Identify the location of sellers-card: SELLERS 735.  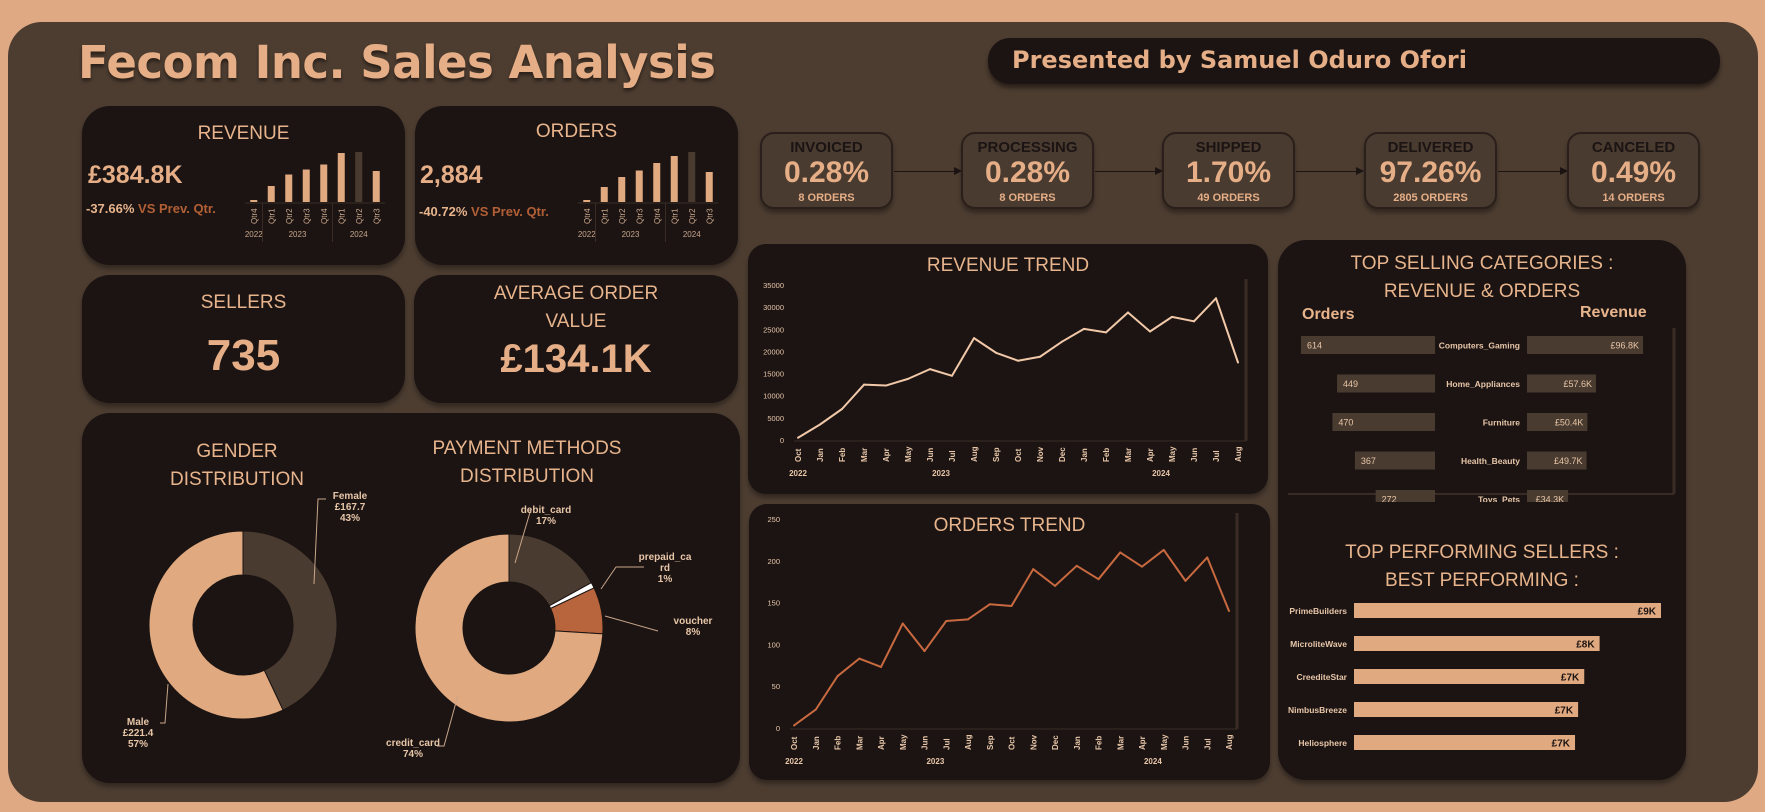
(243, 339).